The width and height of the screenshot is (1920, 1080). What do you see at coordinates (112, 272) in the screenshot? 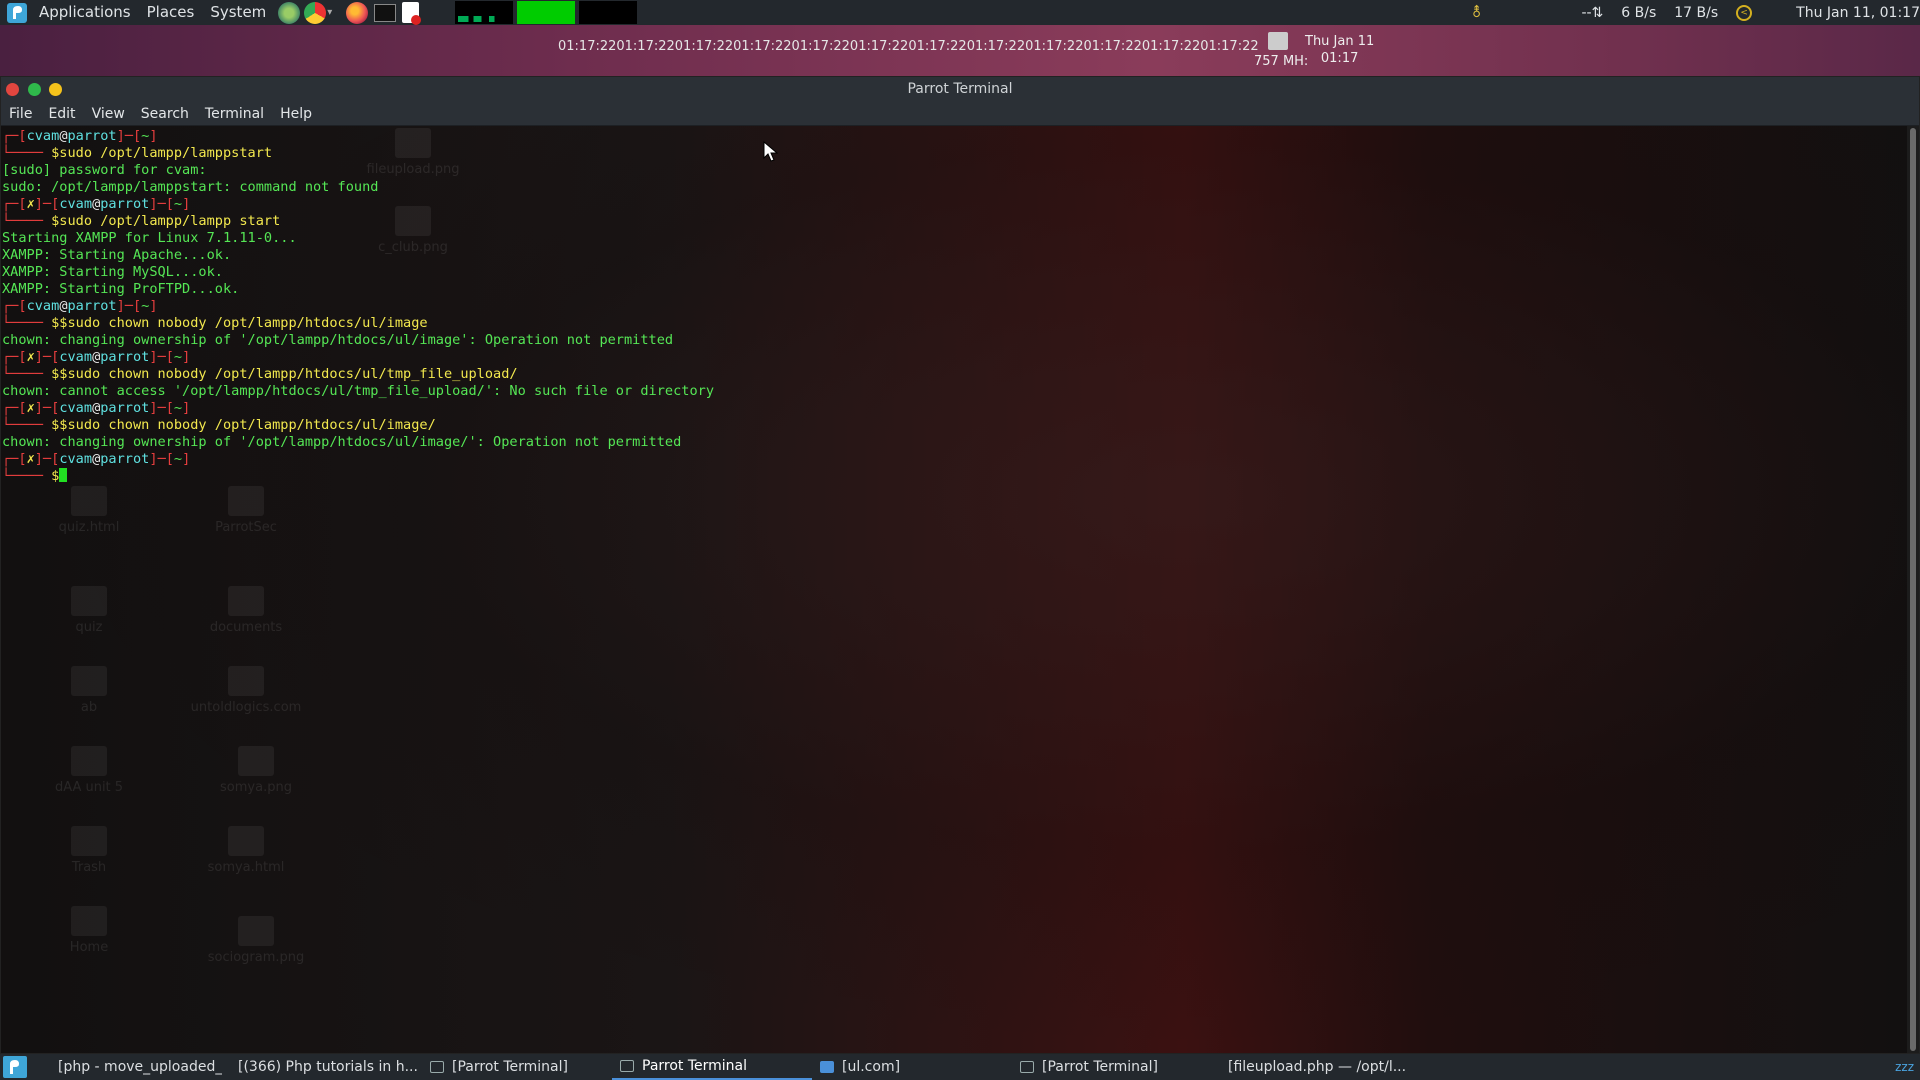
I see `output-line: XAMPP: Starting MySQL...ok.` at bounding box center [112, 272].